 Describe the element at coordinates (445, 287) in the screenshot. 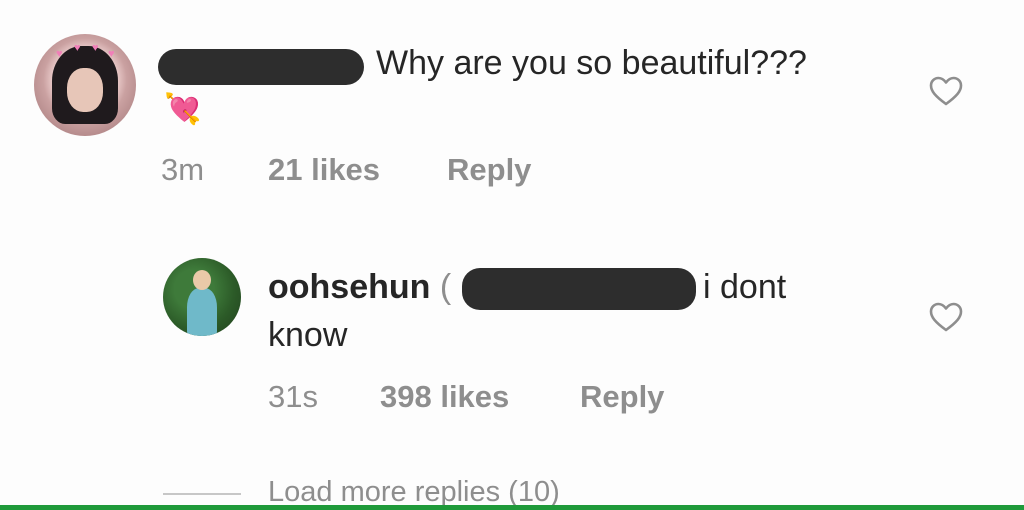

I see `mention-paren: (` at that location.